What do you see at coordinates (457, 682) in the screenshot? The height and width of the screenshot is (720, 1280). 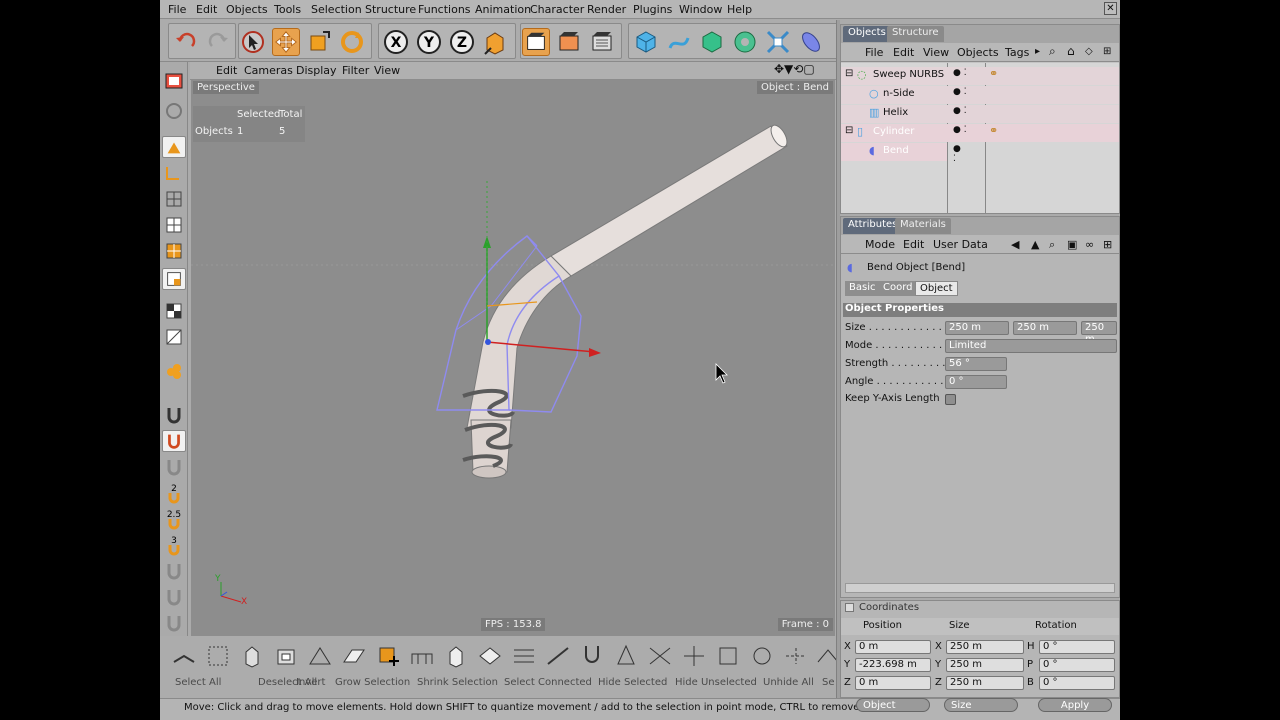 I see `cmd-shrink-selection: Shrink Selection` at bounding box center [457, 682].